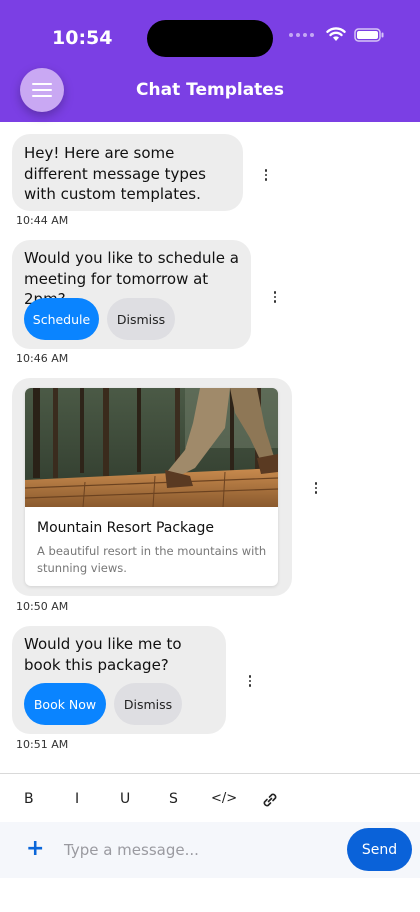 The height and width of the screenshot is (912, 420). I want to click on page-title: Chat Templates, so click(210, 90).